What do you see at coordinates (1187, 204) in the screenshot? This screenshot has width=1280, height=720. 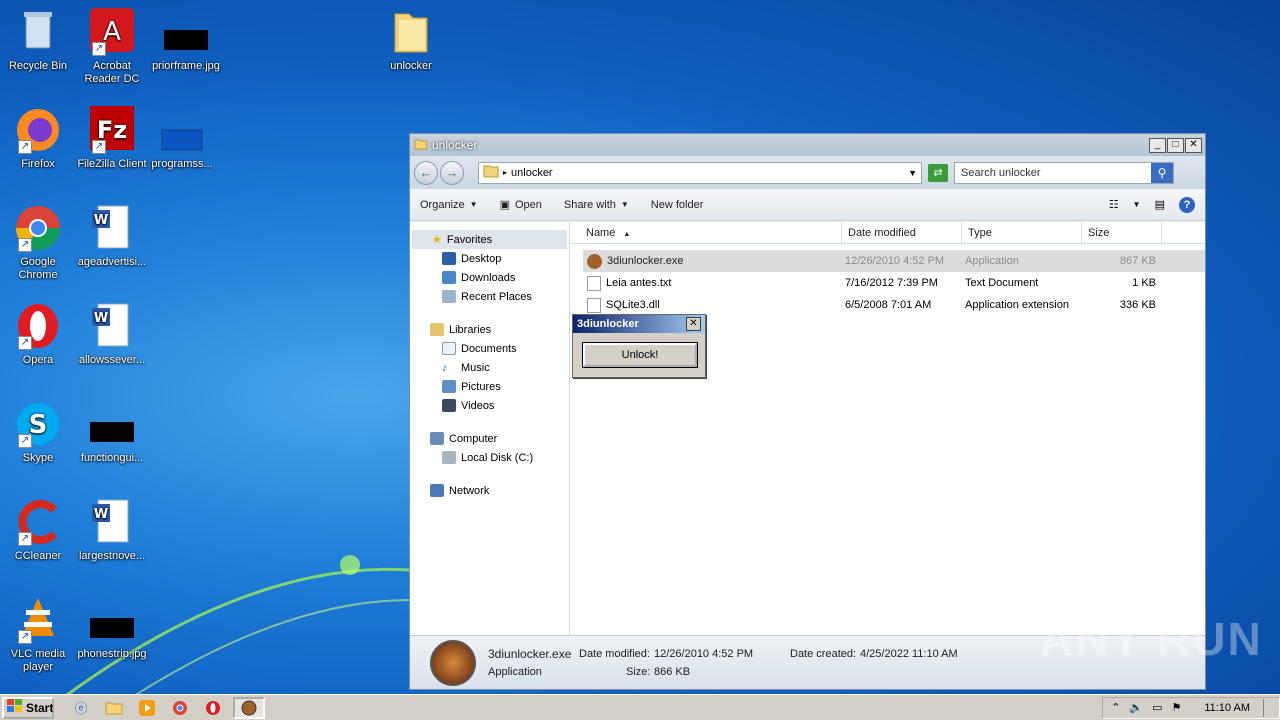 I see `help-icon: ?` at bounding box center [1187, 204].